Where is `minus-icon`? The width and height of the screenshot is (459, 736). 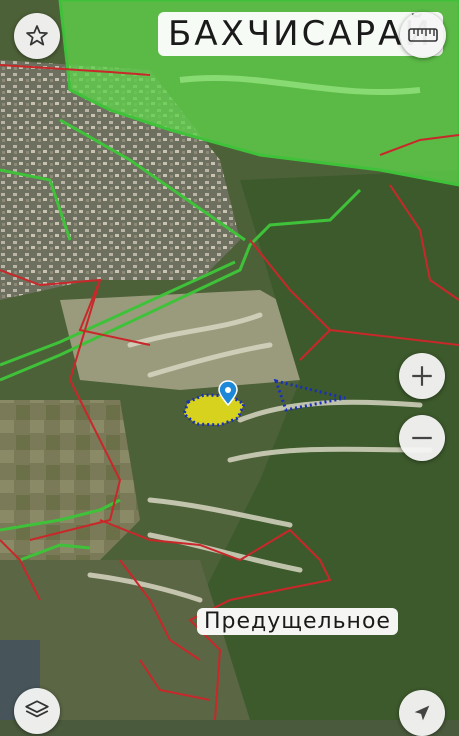
minus-icon is located at coordinates (422, 438).